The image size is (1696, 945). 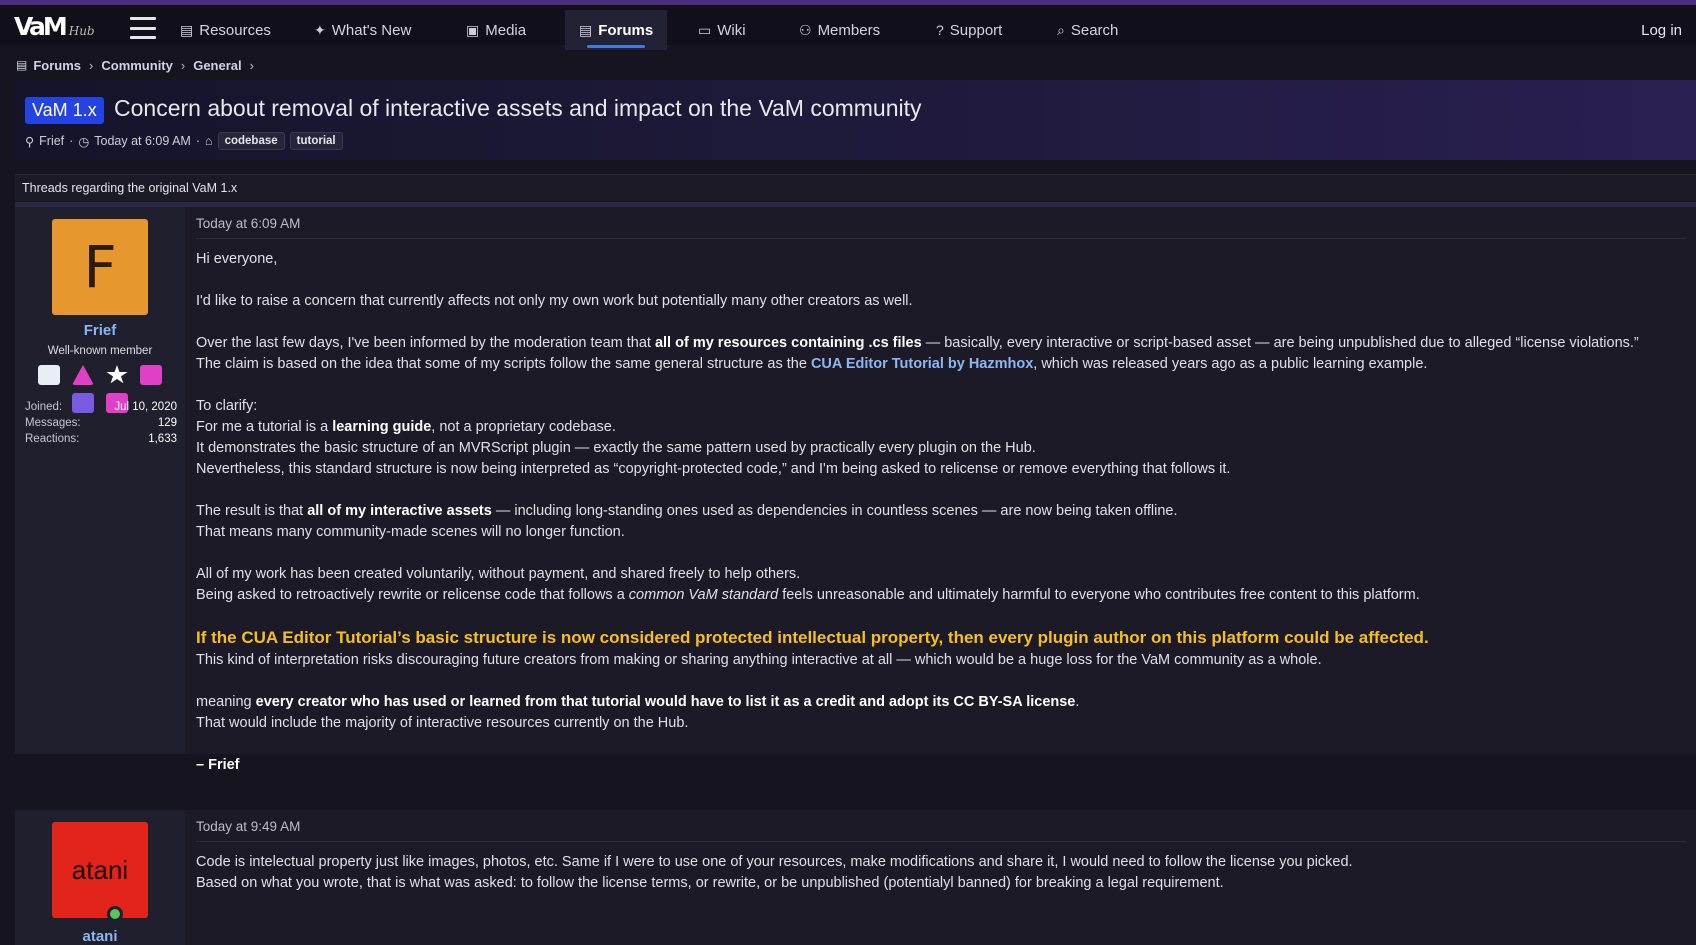 What do you see at coordinates (218, 765) in the screenshot?
I see `signature: – Frief` at bounding box center [218, 765].